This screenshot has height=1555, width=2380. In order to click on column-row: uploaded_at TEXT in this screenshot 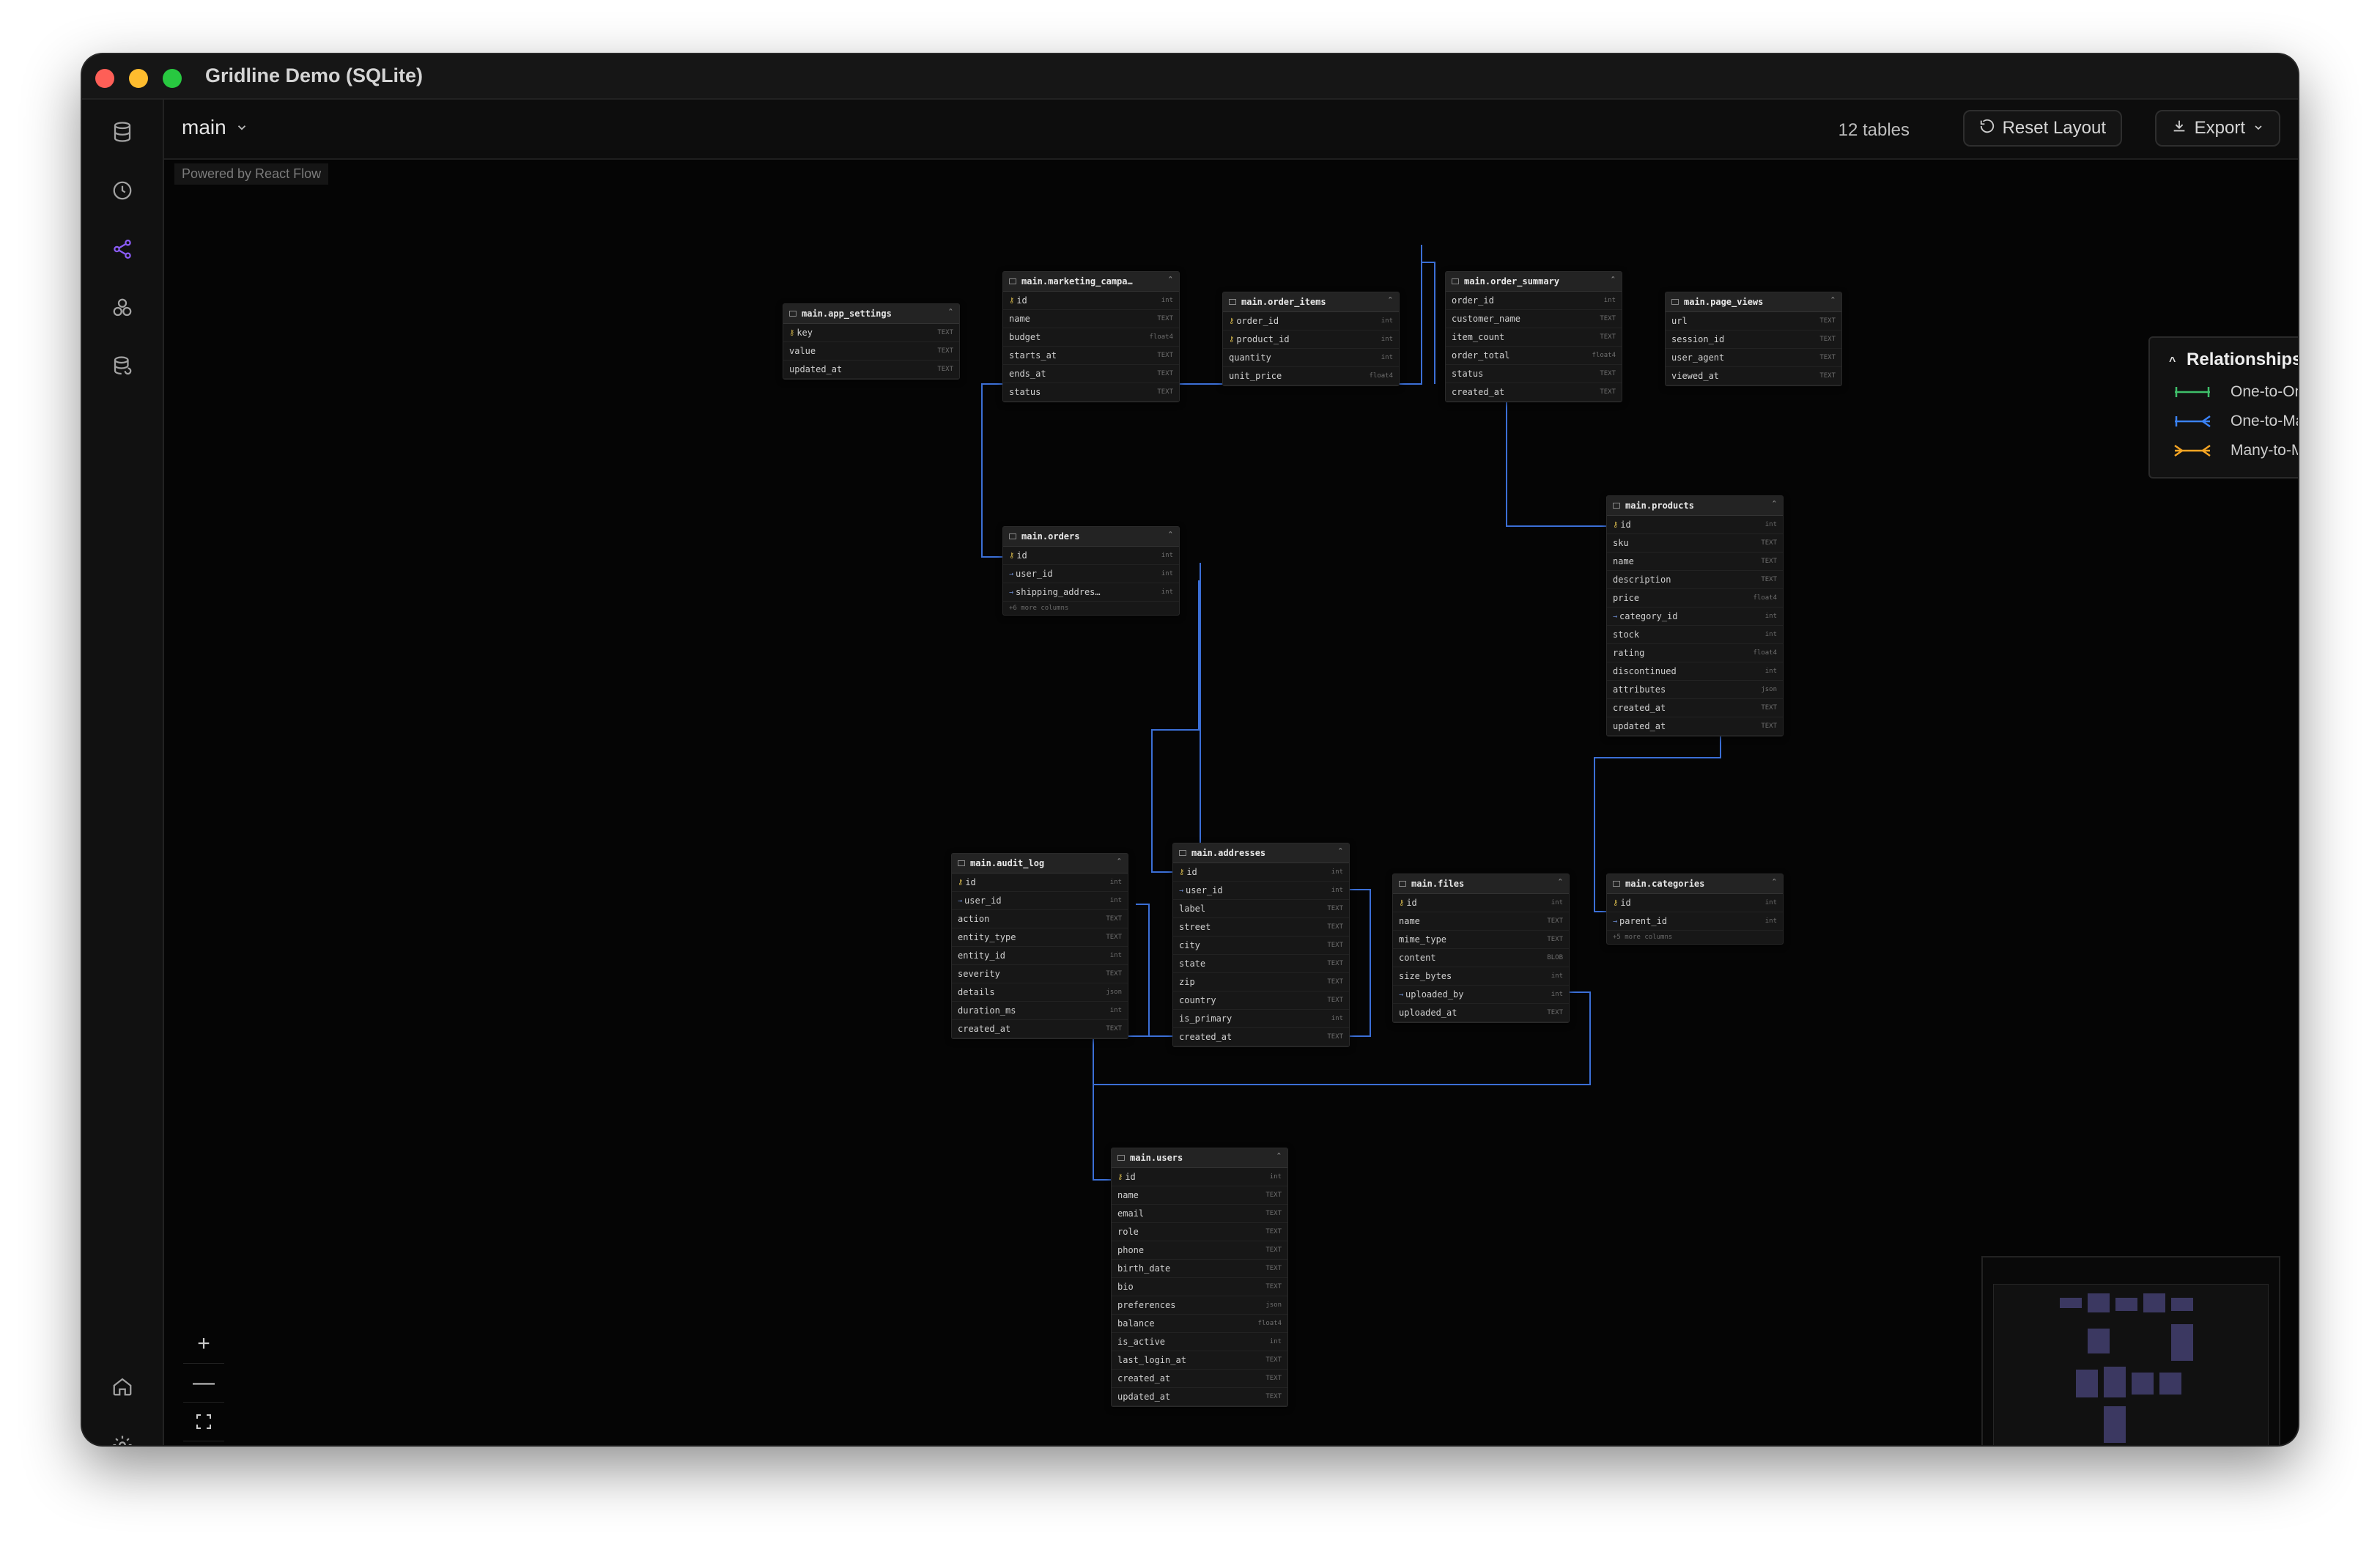, I will do `click(1481, 1013)`.